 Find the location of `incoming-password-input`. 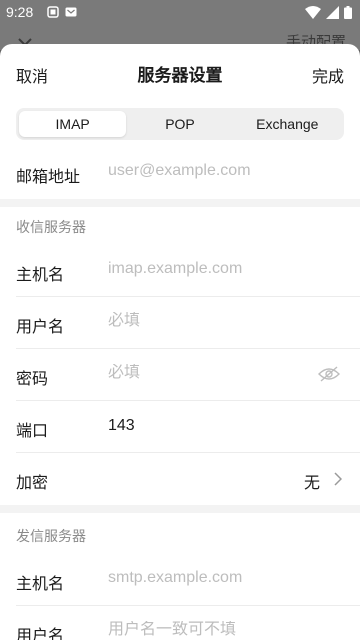

incoming-password-input is located at coordinates (193, 373).